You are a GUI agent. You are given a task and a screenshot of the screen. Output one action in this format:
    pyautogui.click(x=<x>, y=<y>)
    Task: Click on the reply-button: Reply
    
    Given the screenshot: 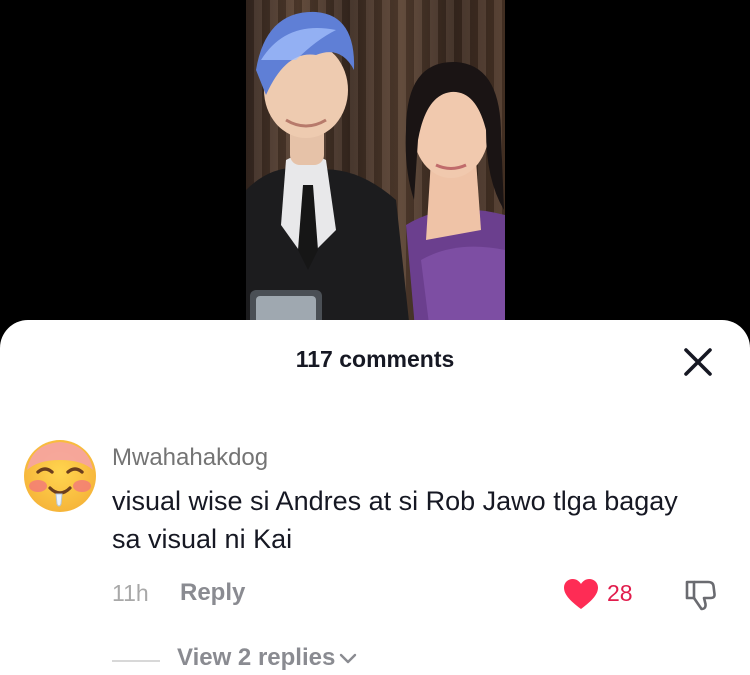 What is the action you would take?
    pyautogui.click(x=212, y=593)
    